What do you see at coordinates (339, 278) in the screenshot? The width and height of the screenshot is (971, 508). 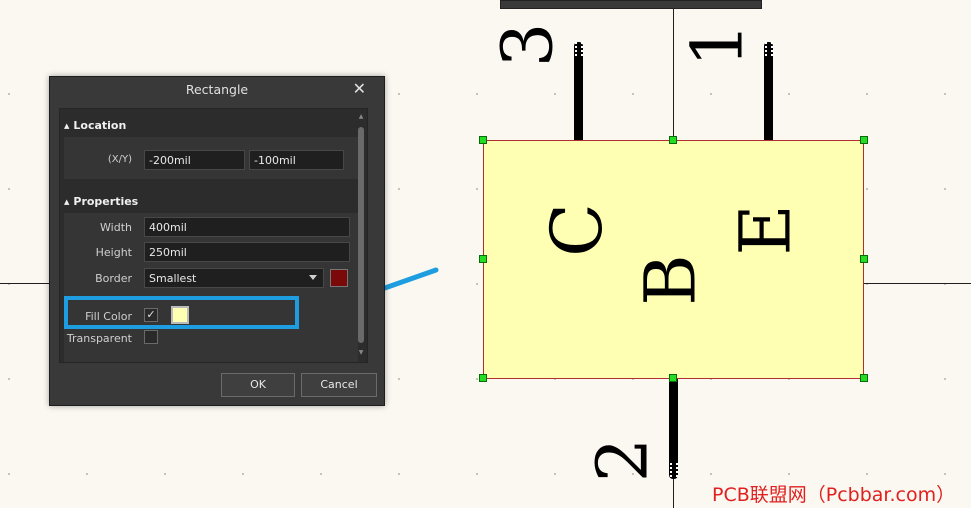 I see `border-color-swatch` at bounding box center [339, 278].